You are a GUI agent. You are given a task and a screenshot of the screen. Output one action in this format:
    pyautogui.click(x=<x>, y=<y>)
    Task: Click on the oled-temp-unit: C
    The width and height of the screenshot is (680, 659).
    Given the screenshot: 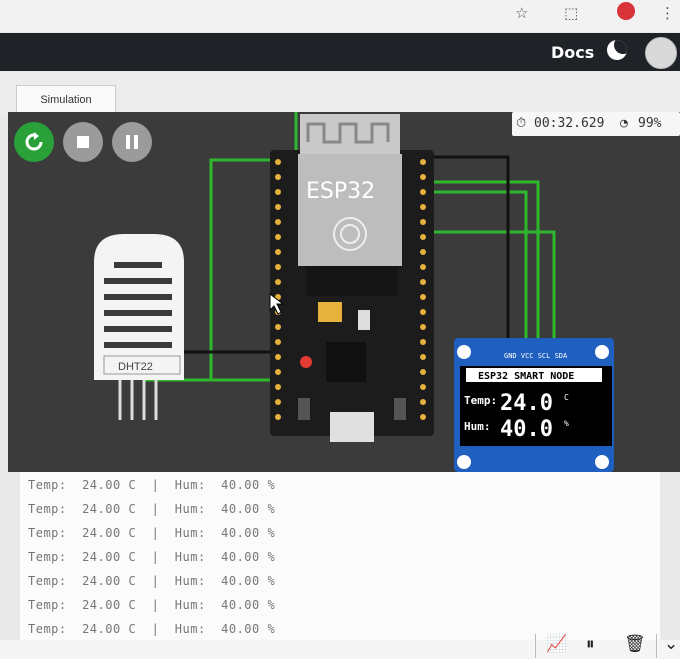 What is the action you would take?
    pyautogui.click(x=566, y=397)
    